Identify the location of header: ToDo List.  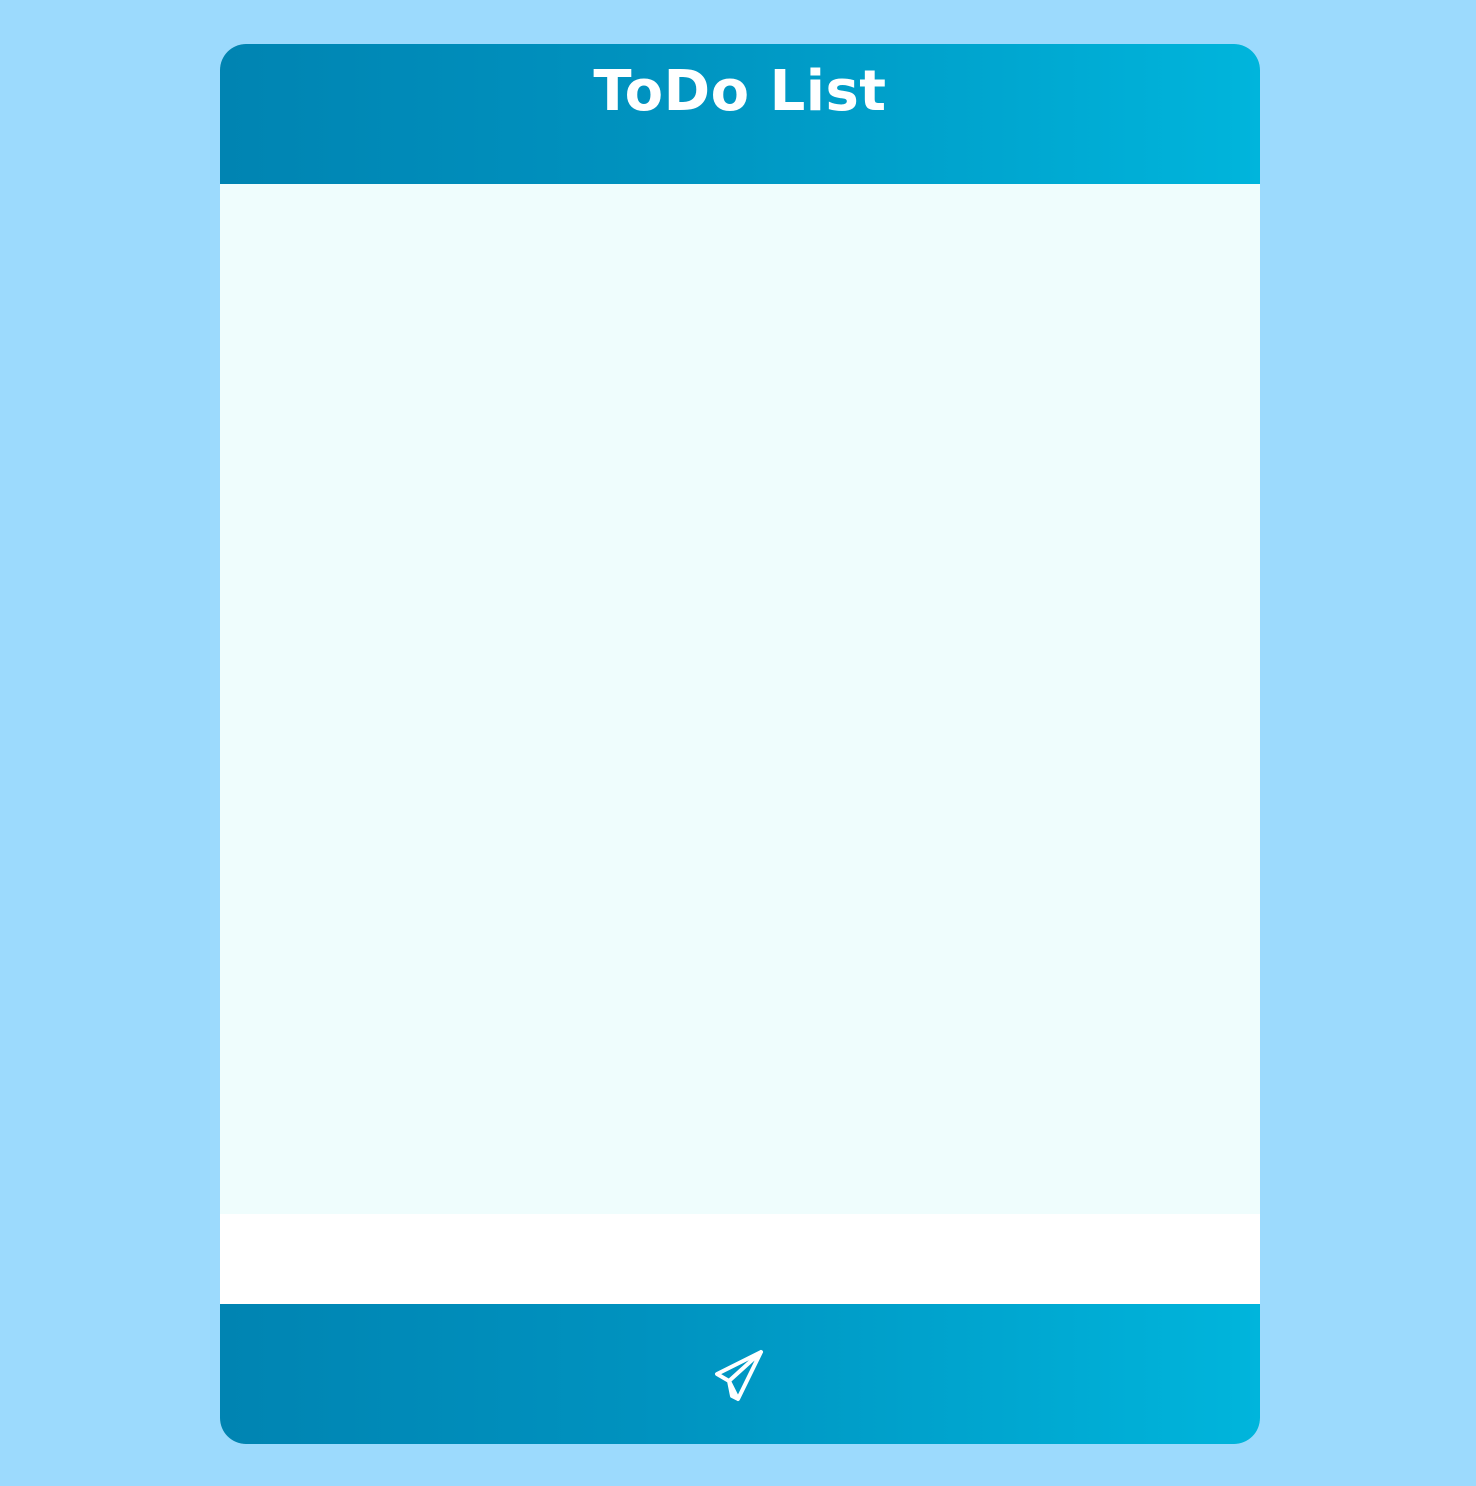
(740, 114).